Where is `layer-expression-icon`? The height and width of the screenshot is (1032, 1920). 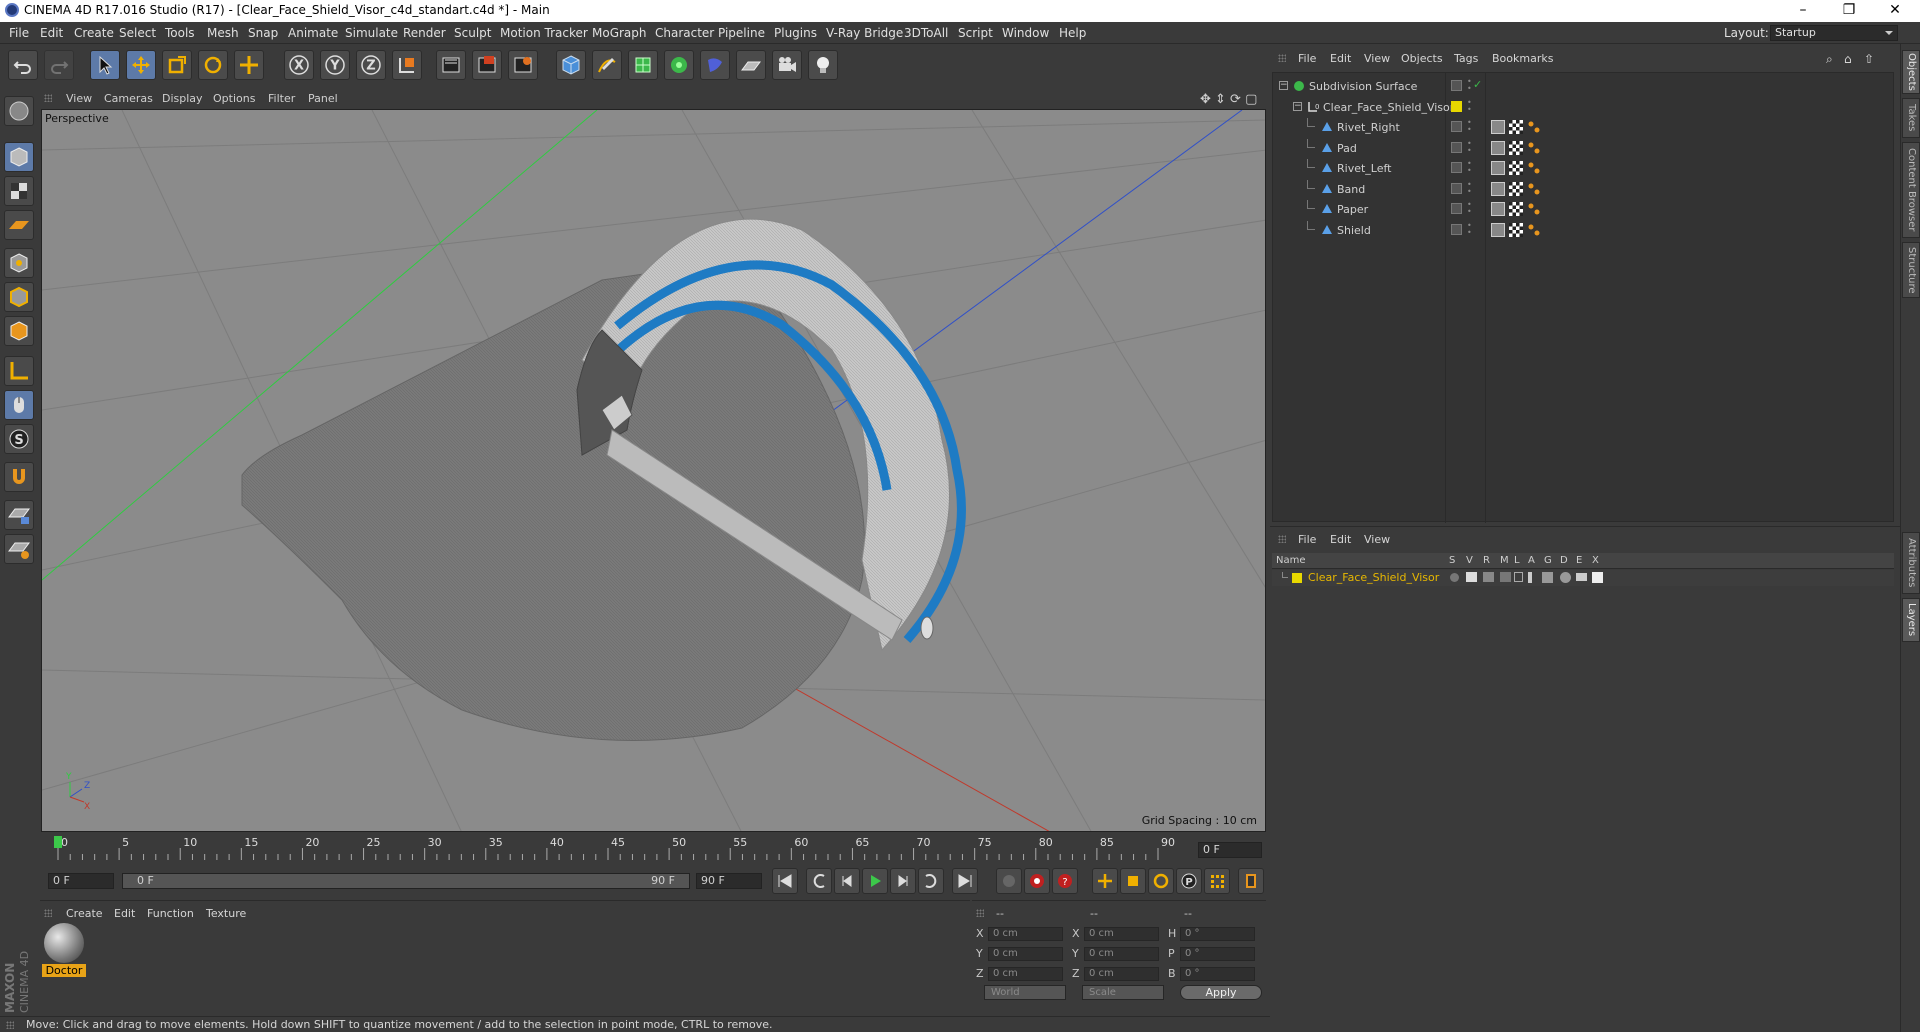
layer-expression-icon is located at coordinates (1581, 577).